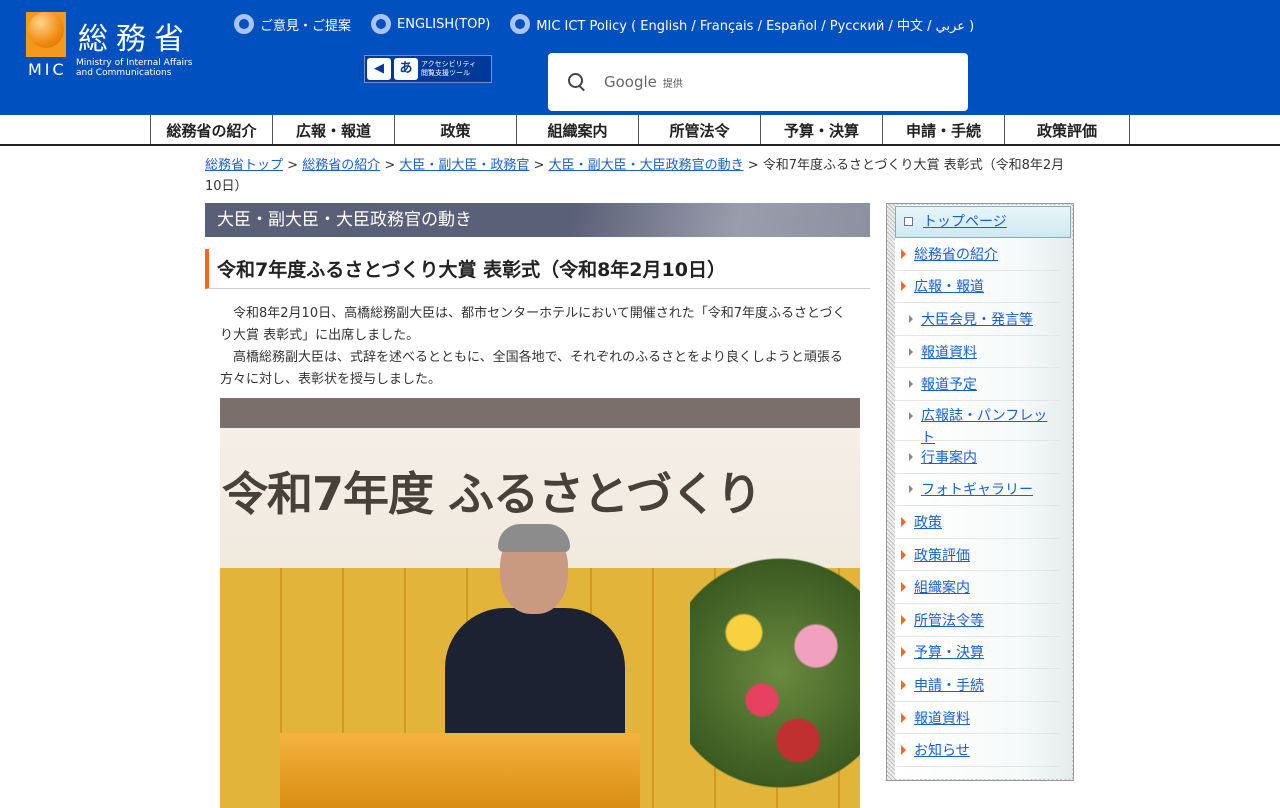 The width and height of the screenshot is (1280, 808). What do you see at coordinates (949, 457) in the screenshot?
I see `sidebar-link: 行事案内` at bounding box center [949, 457].